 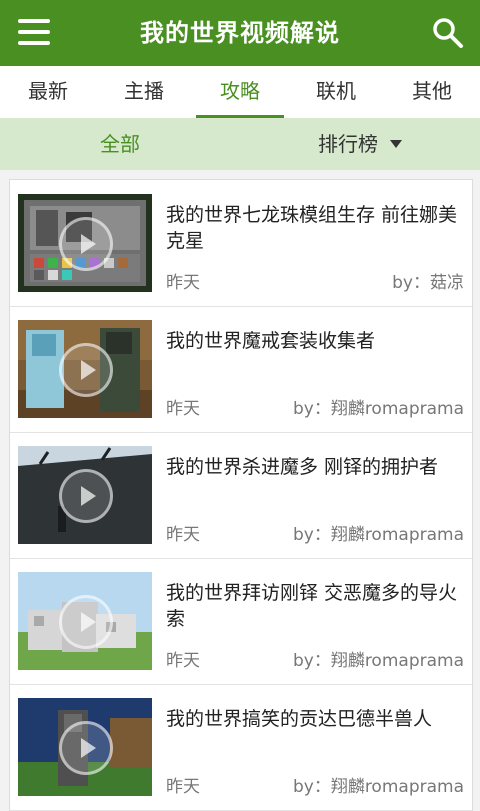 What do you see at coordinates (336, 92) in the screenshot?
I see `tab-multiplayer: 联机` at bounding box center [336, 92].